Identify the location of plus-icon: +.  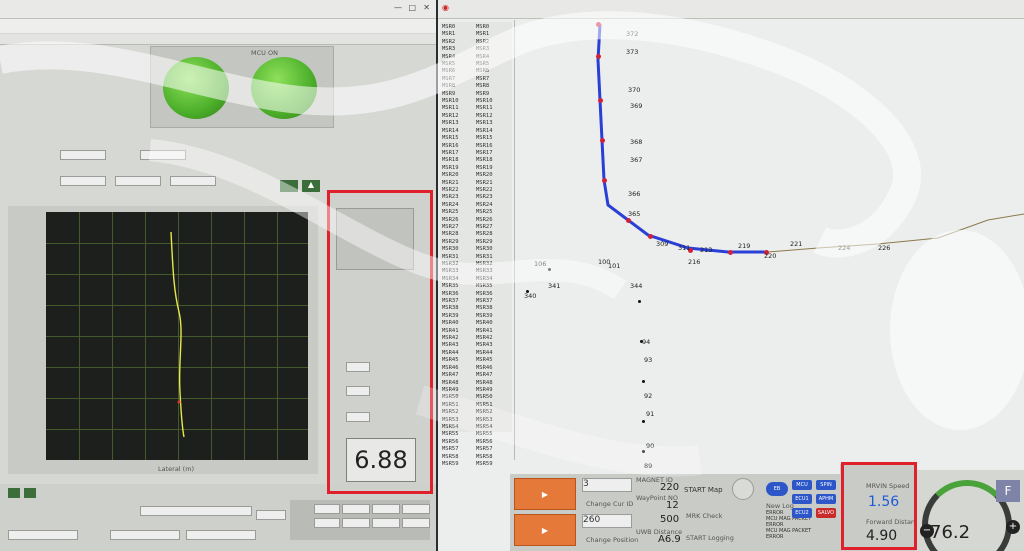
(1013, 527).